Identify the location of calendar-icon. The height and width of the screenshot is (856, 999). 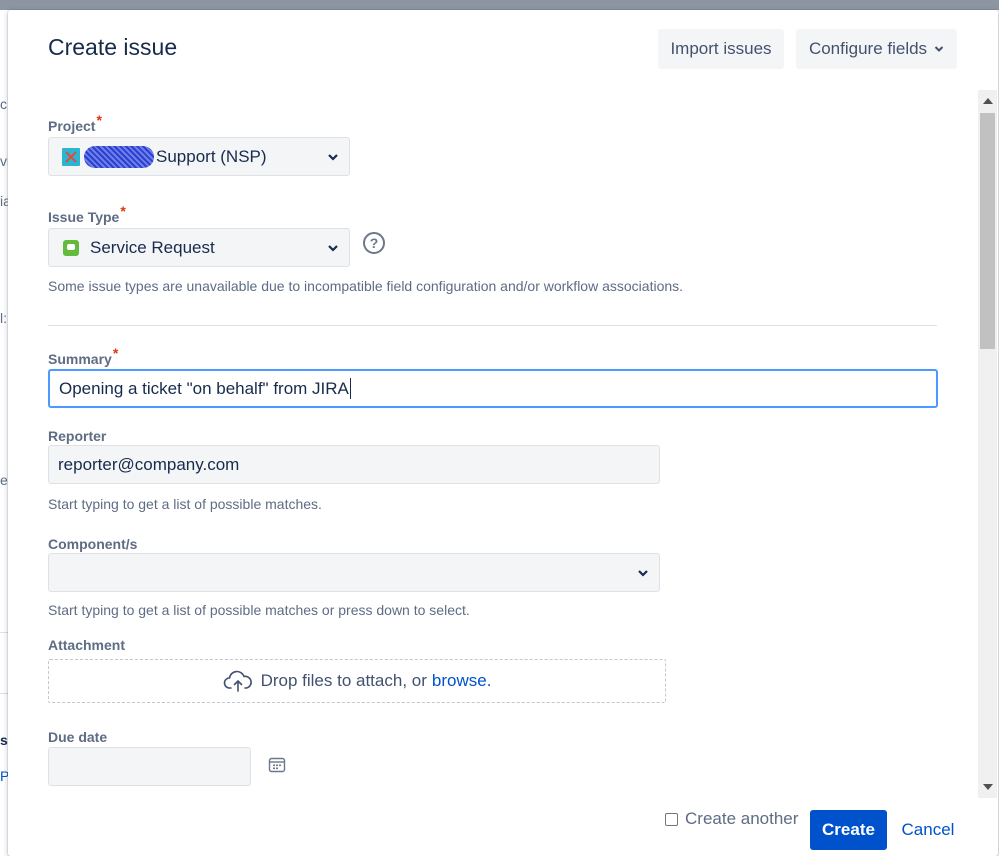
(277, 764).